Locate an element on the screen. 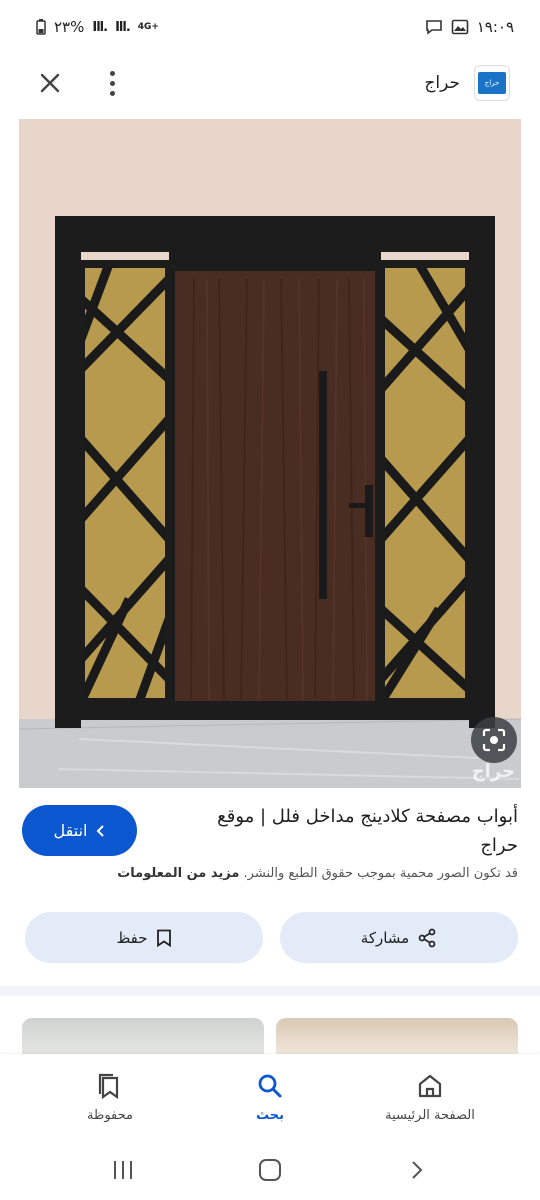  site-logo-text: حراج is located at coordinates (492, 83).